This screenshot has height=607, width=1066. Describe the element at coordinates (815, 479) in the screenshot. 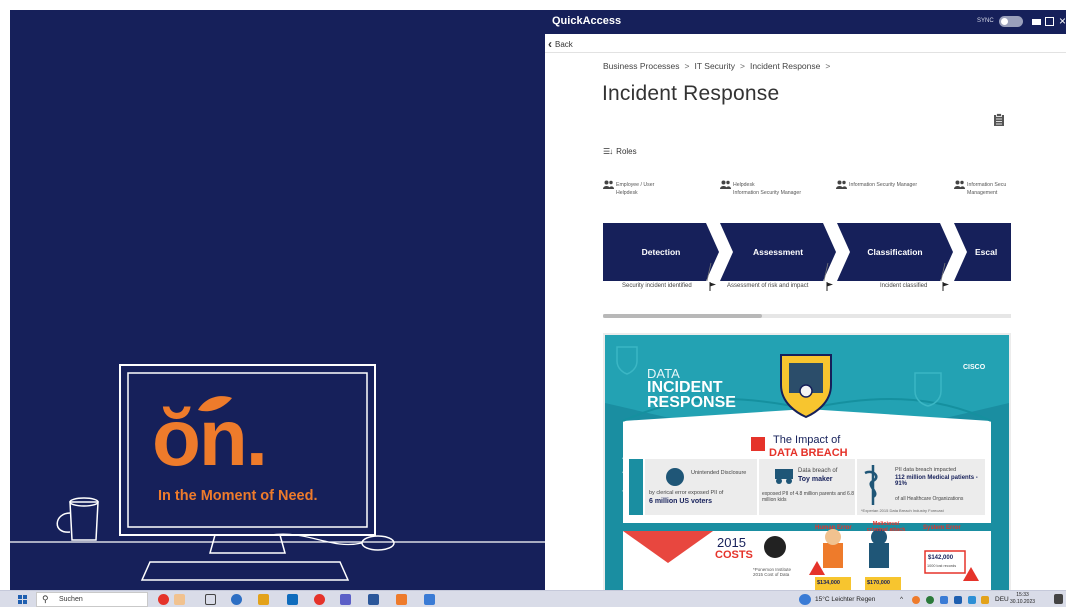

I see `stat2-highlight: Toy maker` at that location.